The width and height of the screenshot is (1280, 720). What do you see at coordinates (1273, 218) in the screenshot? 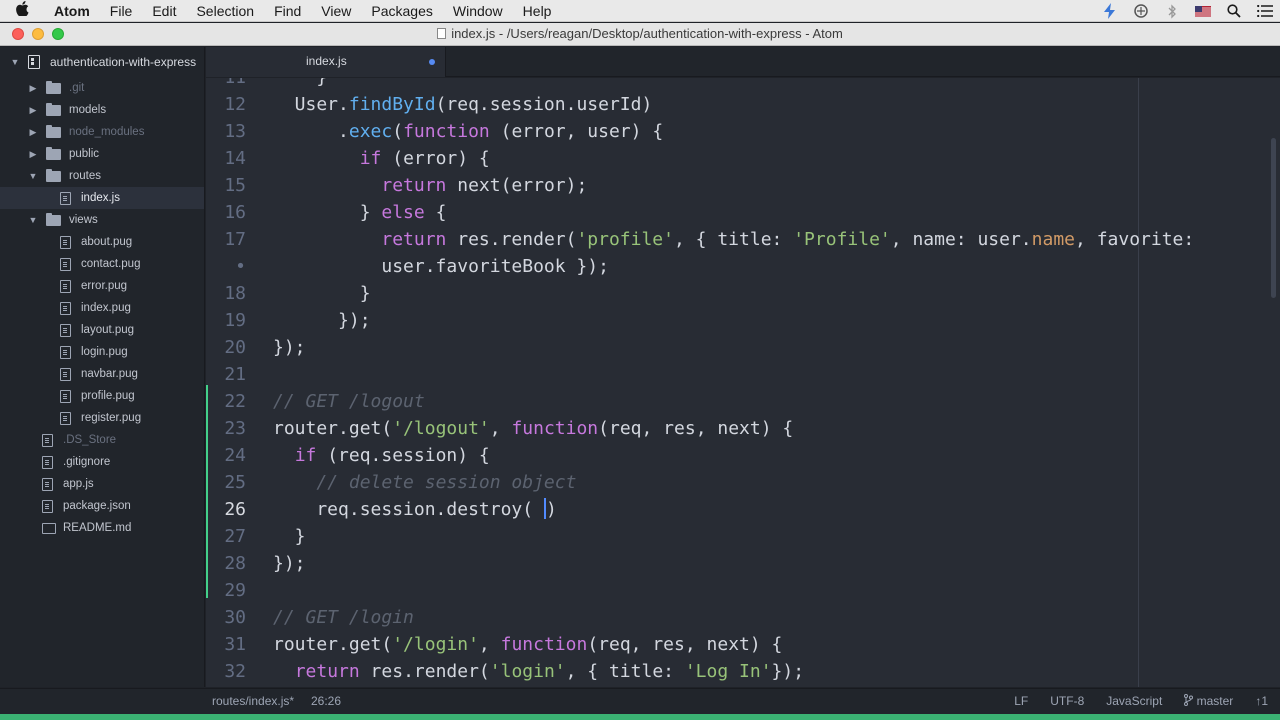
I see `editor-scrollbar` at bounding box center [1273, 218].